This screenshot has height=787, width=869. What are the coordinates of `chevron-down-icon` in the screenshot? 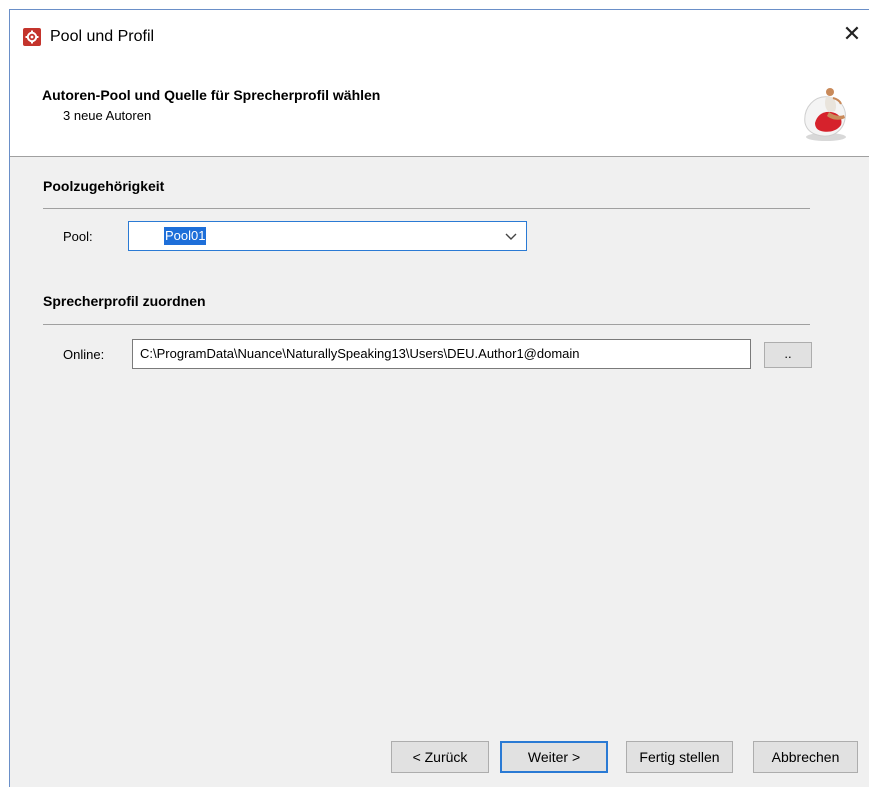 It's located at (511, 238).